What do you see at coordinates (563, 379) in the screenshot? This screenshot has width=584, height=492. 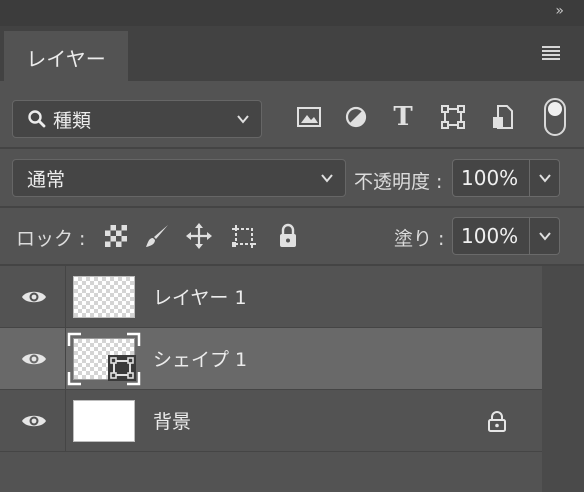 I see `scrollbar` at bounding box center [563, 379].